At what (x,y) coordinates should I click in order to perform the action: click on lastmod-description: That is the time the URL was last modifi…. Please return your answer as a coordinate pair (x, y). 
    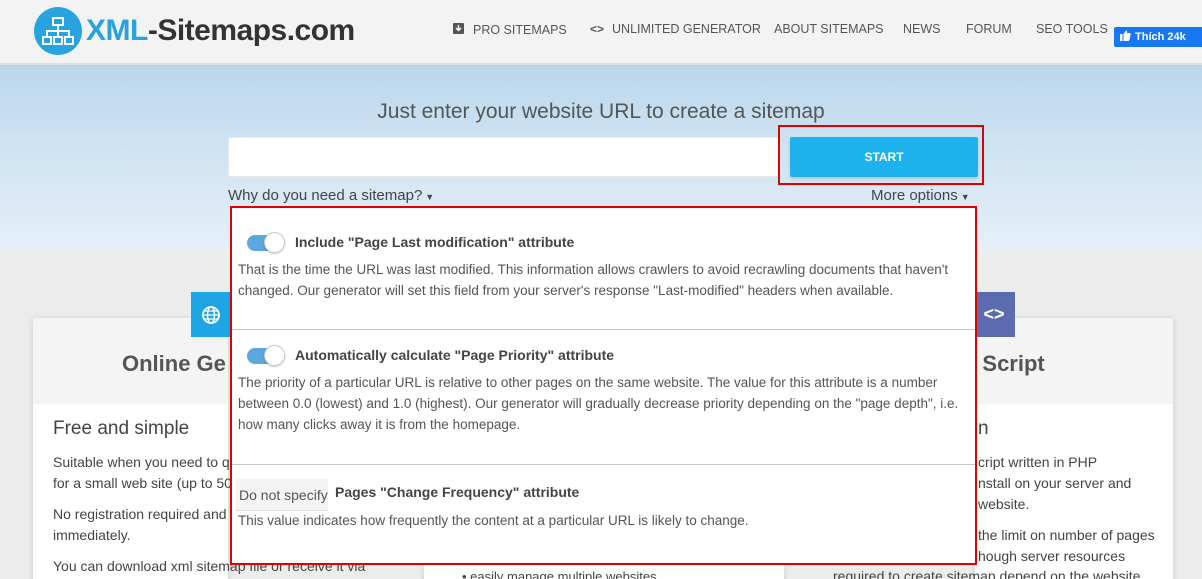
    Looking at the image, I should click on (593, 280).